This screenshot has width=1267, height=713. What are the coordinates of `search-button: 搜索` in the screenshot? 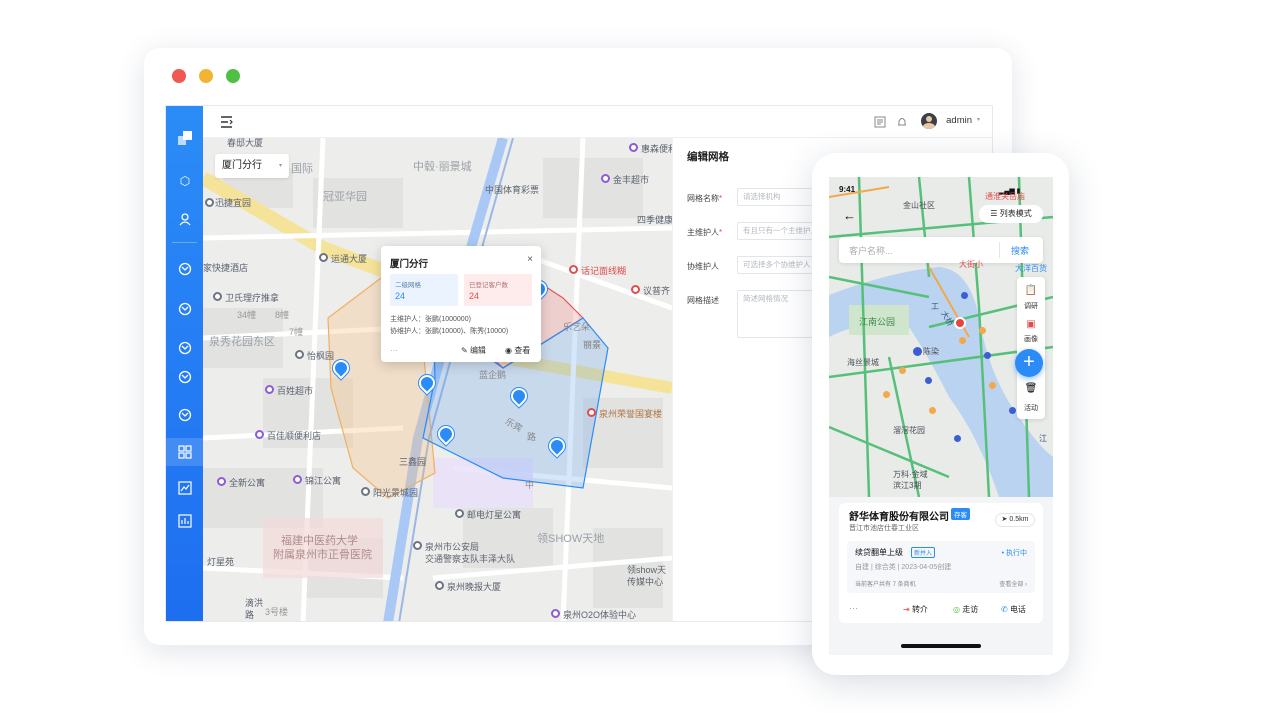 It's located at (1020, 250).